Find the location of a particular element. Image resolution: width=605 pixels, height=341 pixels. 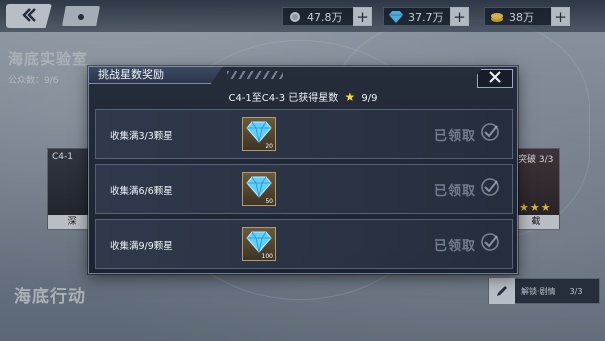

close-button is located at coordinates (495, 78).